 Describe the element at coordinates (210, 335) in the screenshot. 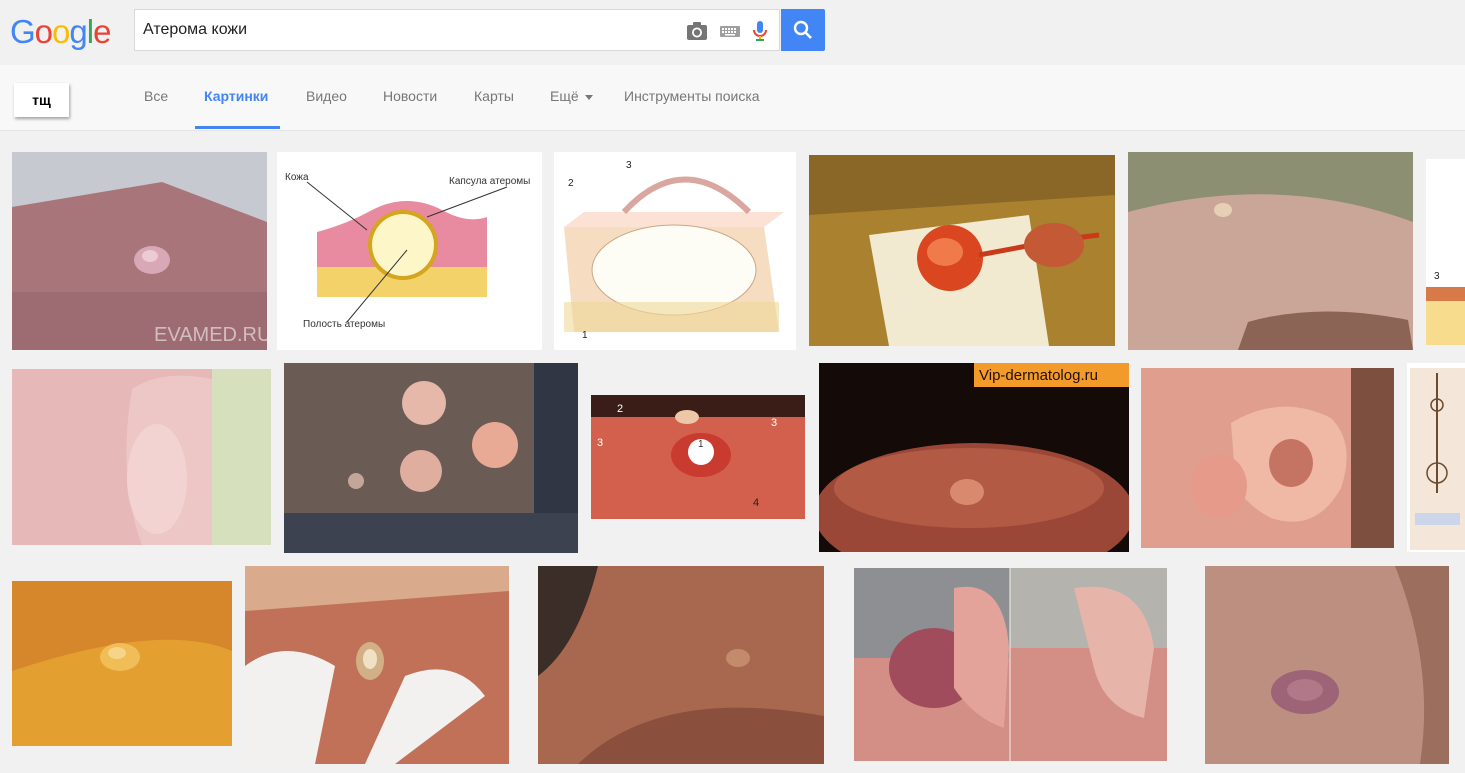

I see `image-watermark: EVAMED.RU` at that location.